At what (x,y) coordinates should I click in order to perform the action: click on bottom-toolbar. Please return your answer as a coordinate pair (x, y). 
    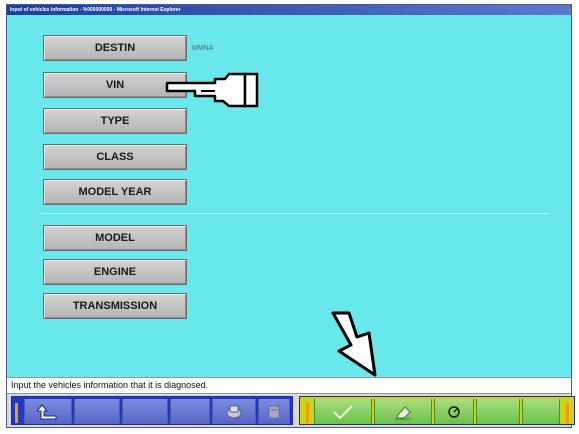
    Looking at the image, I should click on (291, 410).